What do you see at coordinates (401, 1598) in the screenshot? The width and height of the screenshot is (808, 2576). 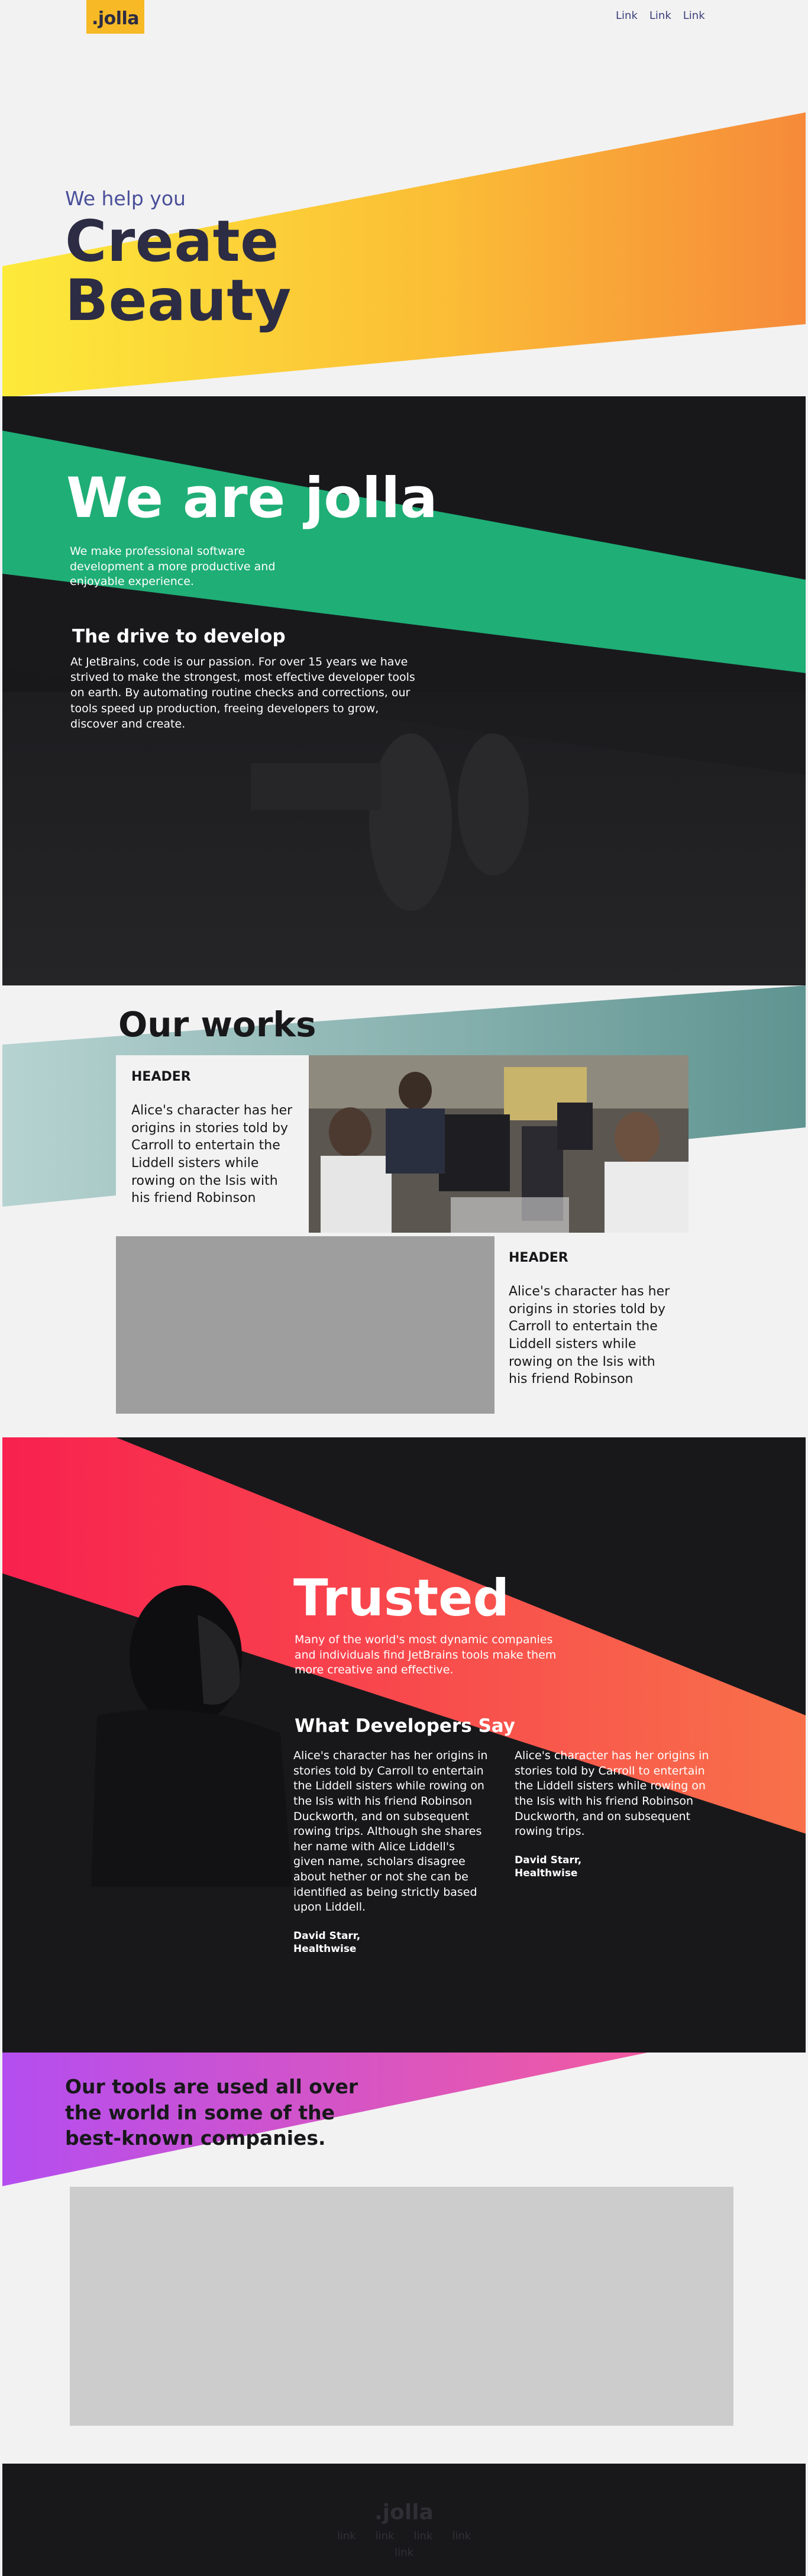 I see `trusted-title: Trusted` at bounding box center [401, 1598].